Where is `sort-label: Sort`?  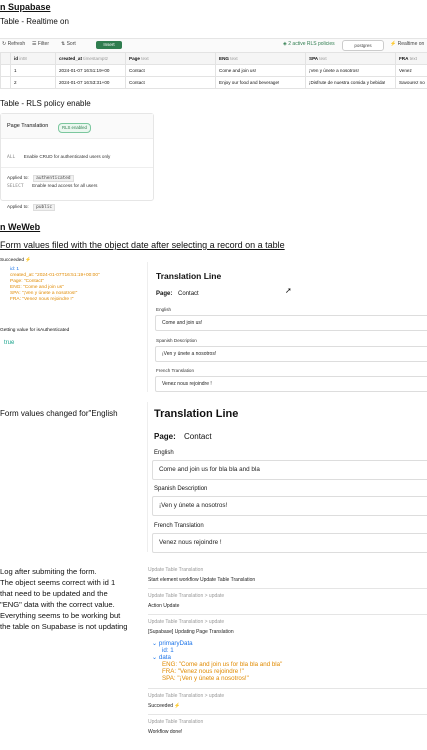
sort-label: Sort is located at coordinates (71, 44).